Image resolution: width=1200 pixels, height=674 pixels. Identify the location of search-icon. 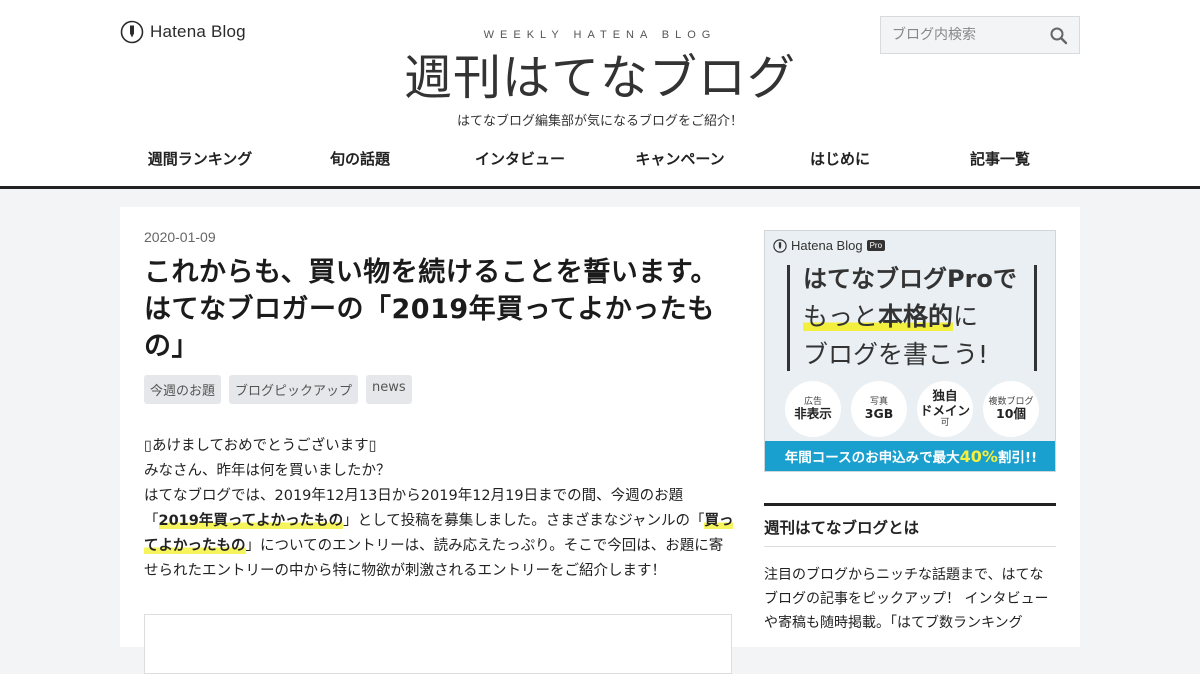
(1059, 36).